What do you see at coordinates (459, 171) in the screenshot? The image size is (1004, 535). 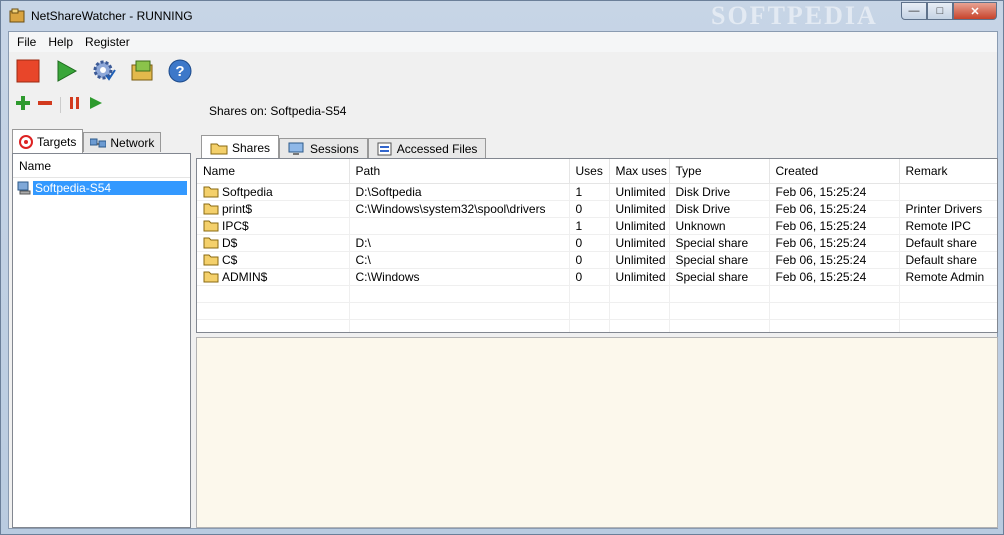 I see `column-header-path: Path` at bounding box center [459, 171].